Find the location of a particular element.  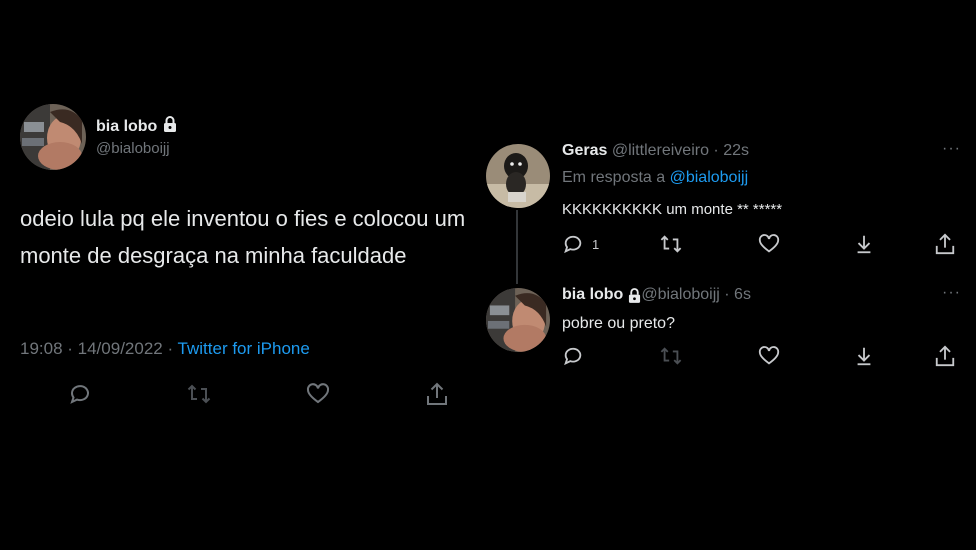

reply1-more-icon: ··· is located at coordinates (951, 149).